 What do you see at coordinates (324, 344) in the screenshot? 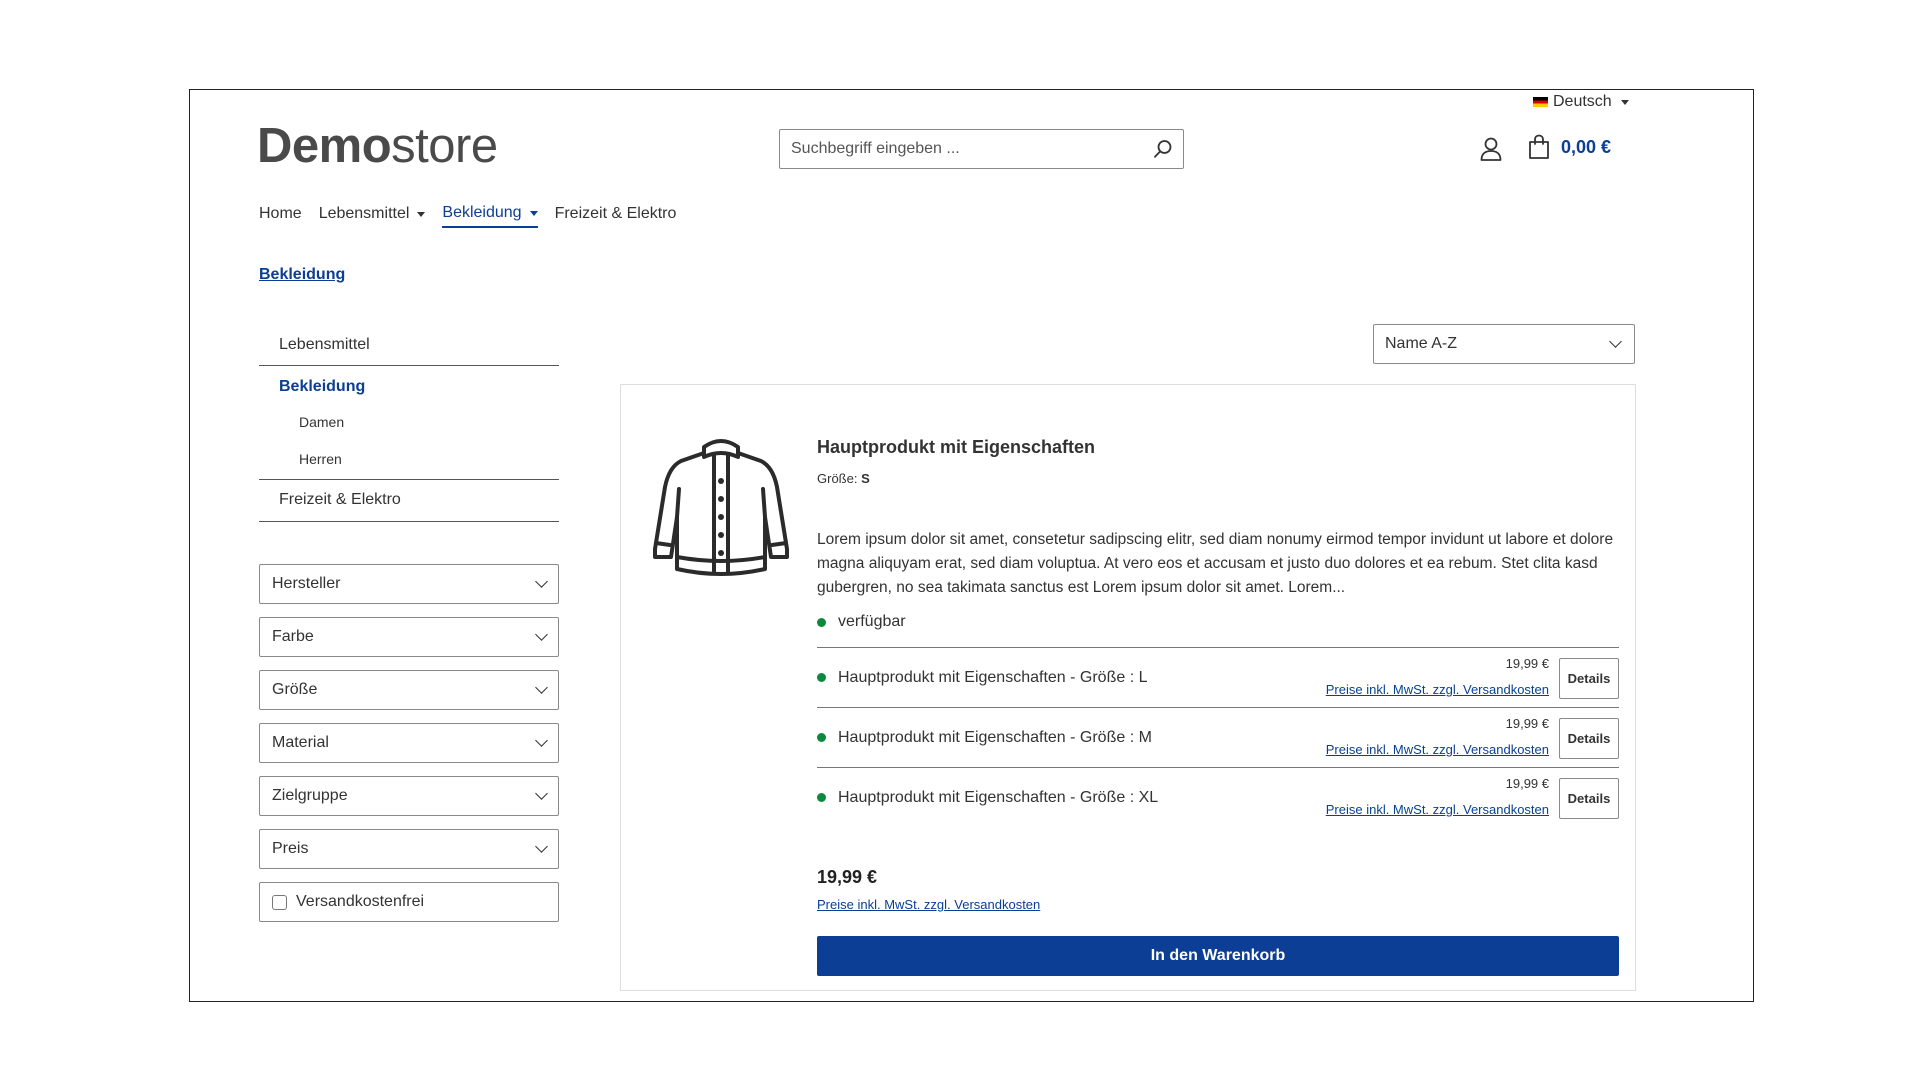
I see `sidebar-item-label: Lebensmittel` at bounding box center [324, 344].